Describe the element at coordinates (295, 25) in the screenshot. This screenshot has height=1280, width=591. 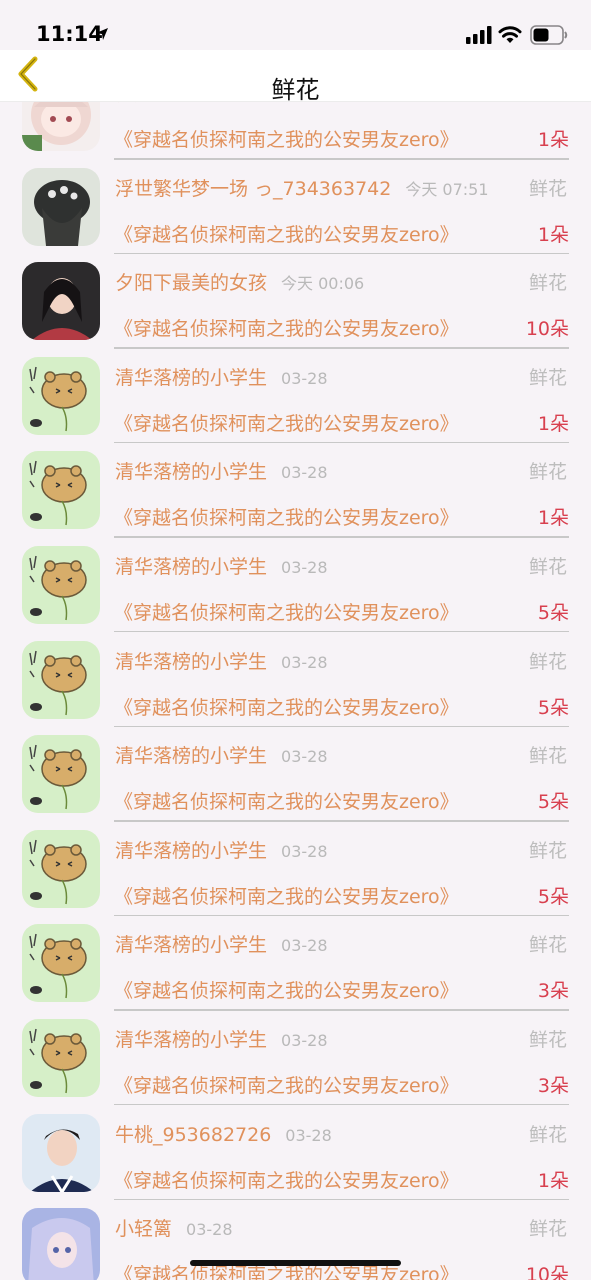
I see `status-bar: 11:14` at that location.